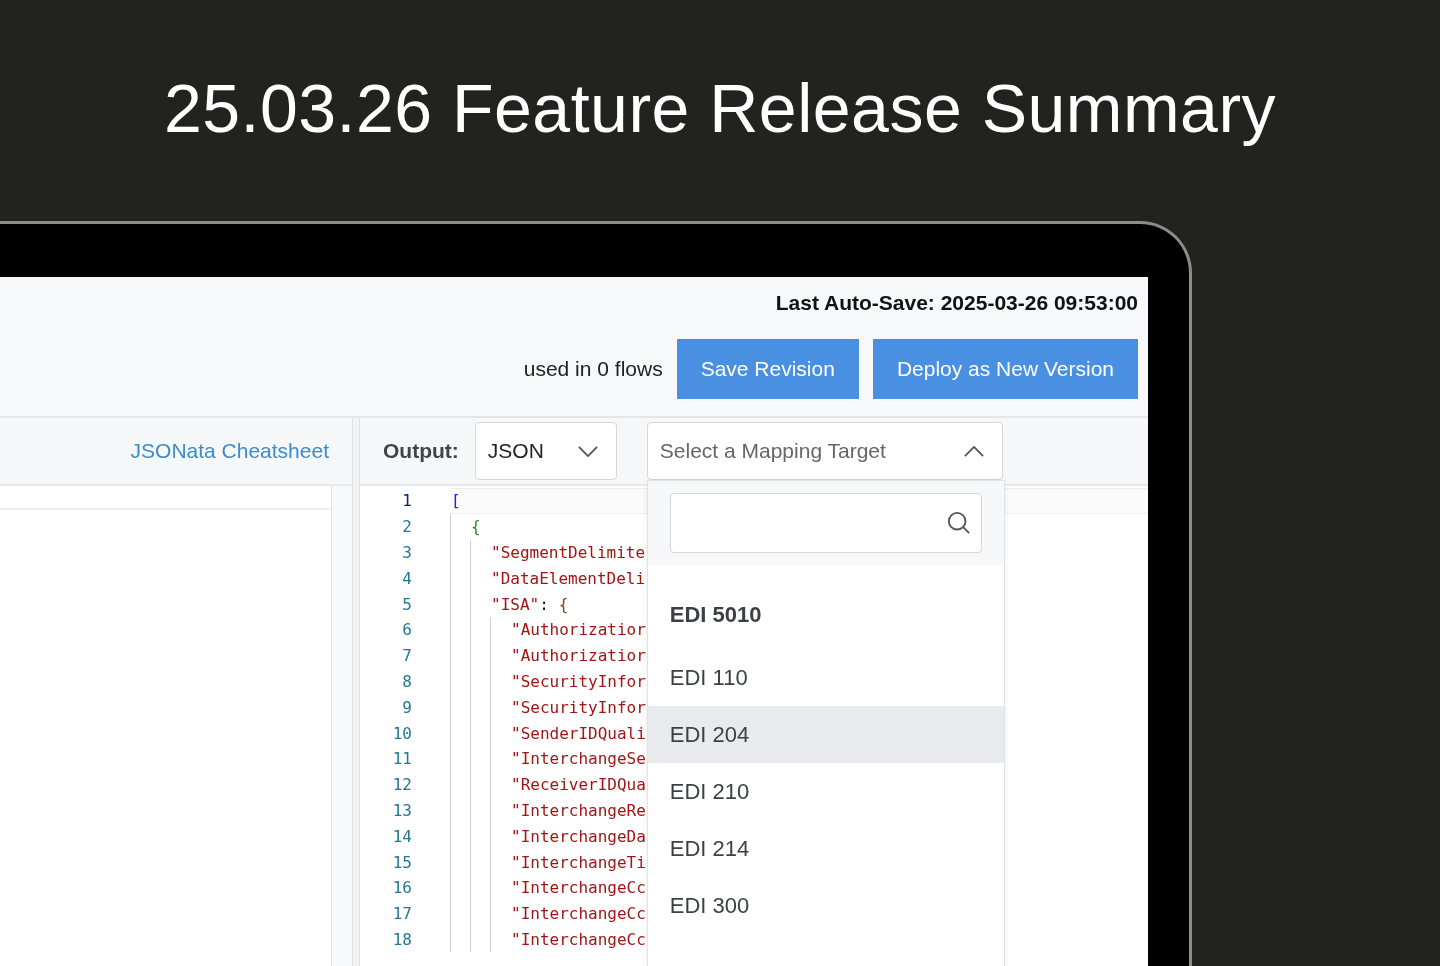 The height and width of the screenshot is (966, 1440). What do you see at coordinates (825, 791) in the screenshot?
I see `dropdown-option: EDI 210` at bounding box center [825, 791].